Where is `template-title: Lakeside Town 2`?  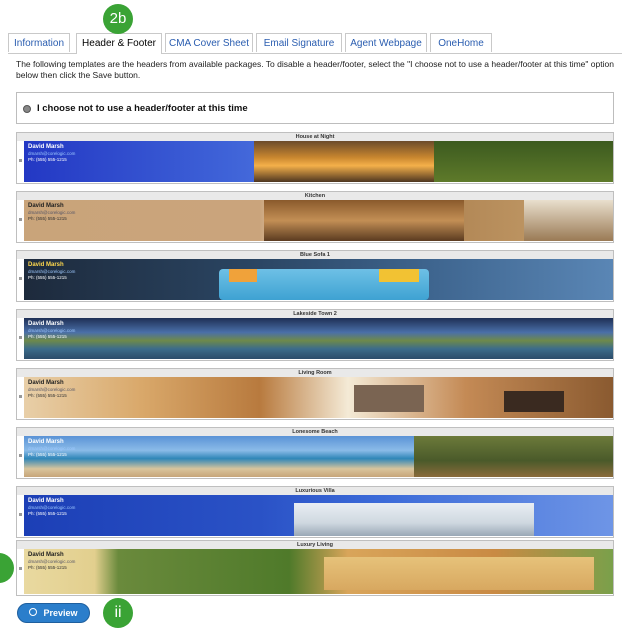
template-title: Lakeside Town 2 is located at coordinates (315, 314).